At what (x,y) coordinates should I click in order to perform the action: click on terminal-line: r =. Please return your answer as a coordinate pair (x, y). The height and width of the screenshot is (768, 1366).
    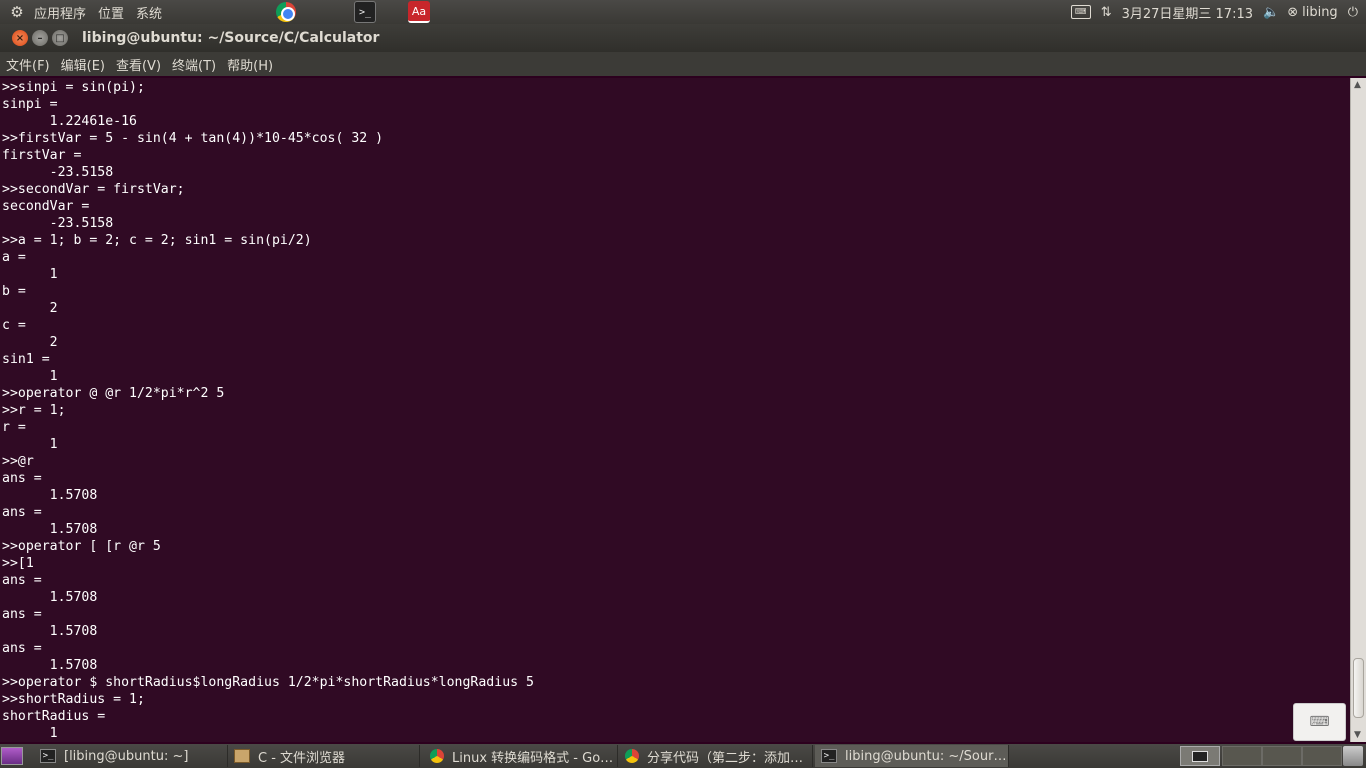
    Looking at the image, I should click on (14, 427).